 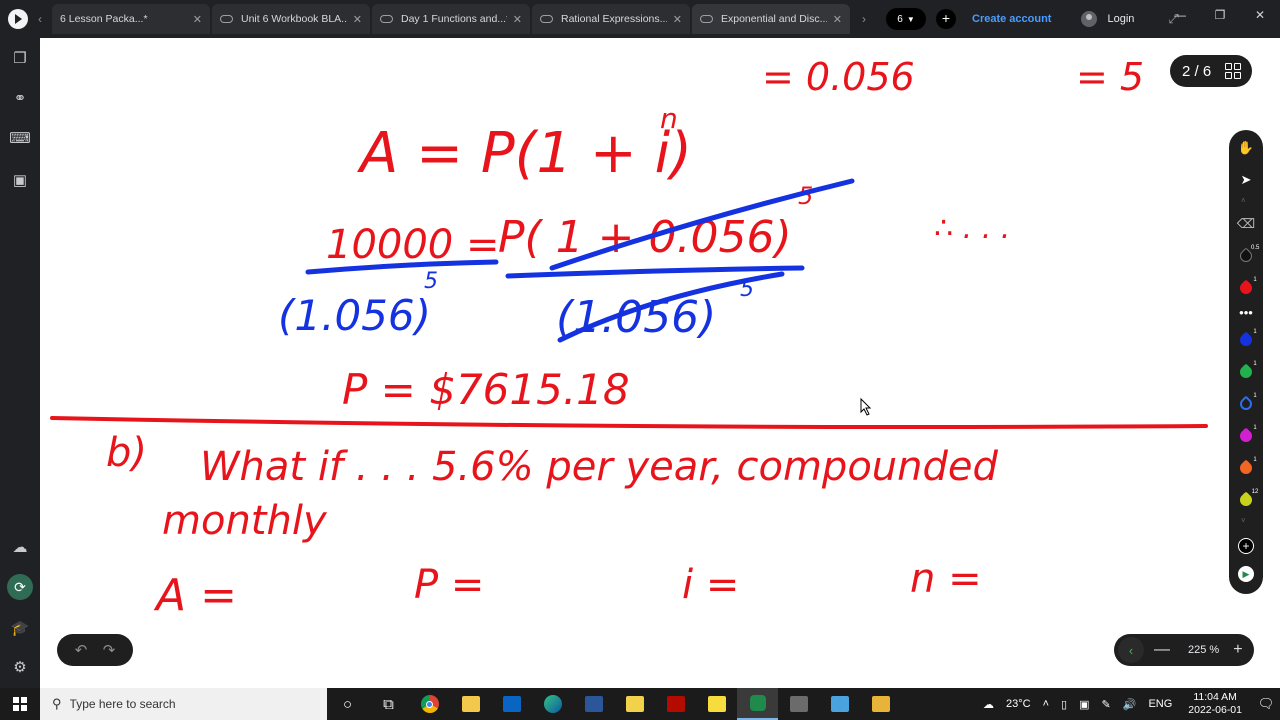 What do you see at coordinates (774, 19) in the screenshot?
I see `tab-label: Exponential and Disc...*` at bounding box center [774, 19].